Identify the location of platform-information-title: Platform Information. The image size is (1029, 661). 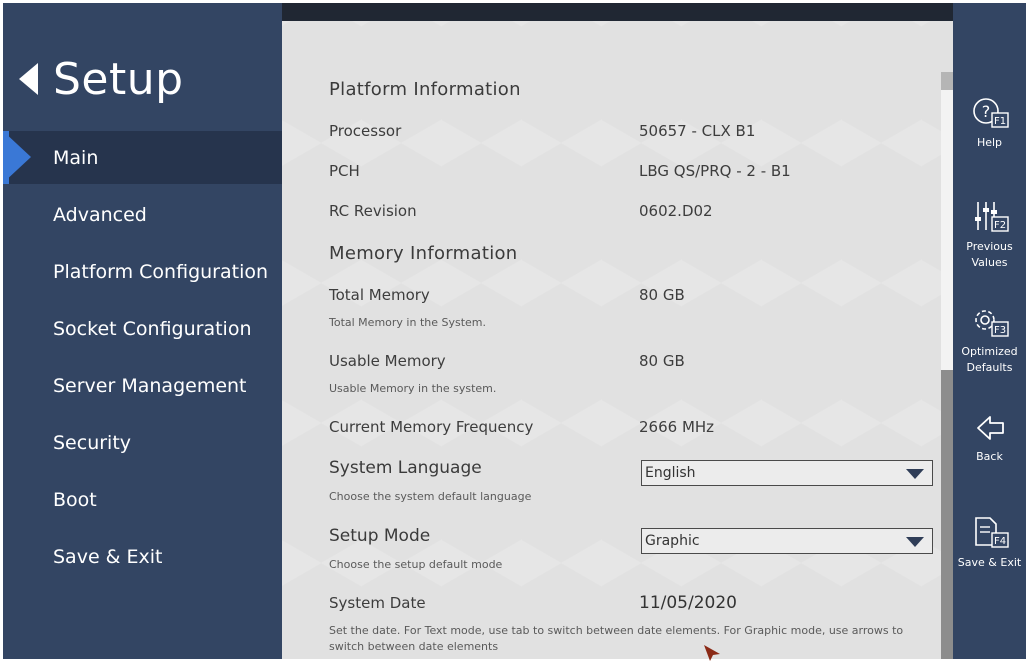
(425, 89).